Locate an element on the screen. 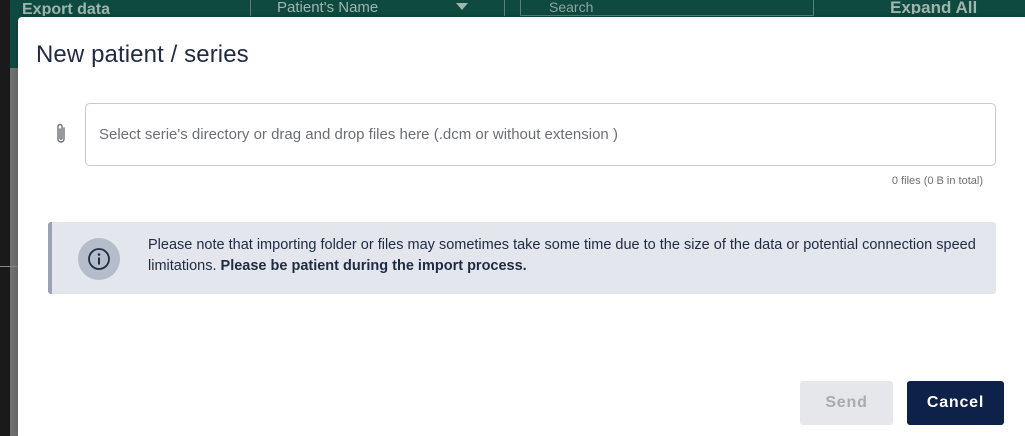 Image resolution: width=1025 pixels, height=436 pixels. paperclip-icon is located at coordinates (61, 133).